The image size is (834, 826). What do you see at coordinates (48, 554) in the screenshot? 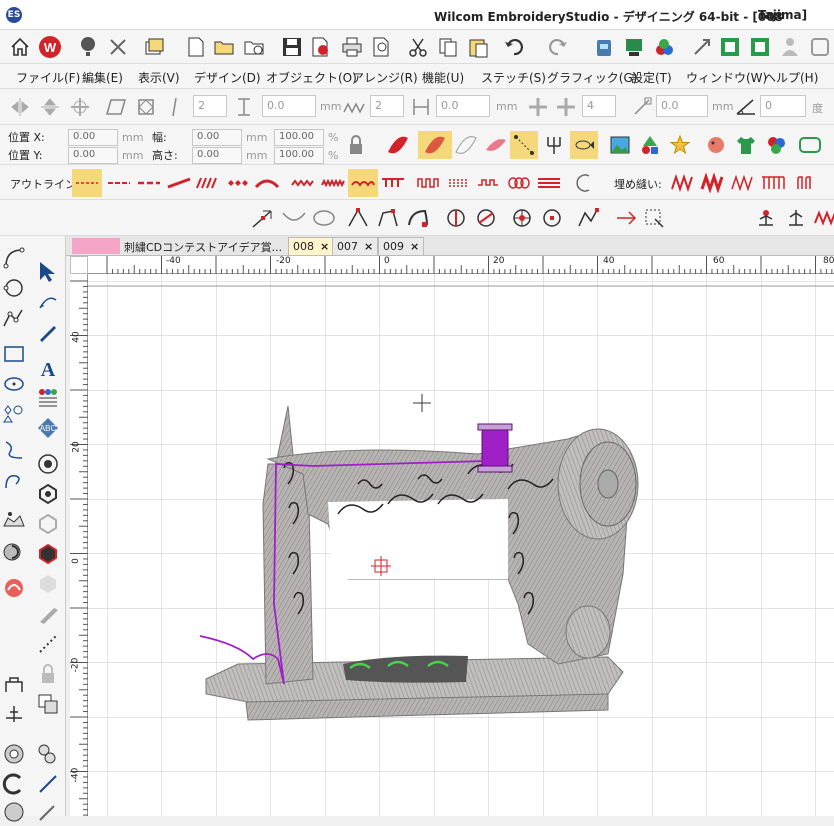
I see `hexagon-red-icon` at bounding box center [48, 554].